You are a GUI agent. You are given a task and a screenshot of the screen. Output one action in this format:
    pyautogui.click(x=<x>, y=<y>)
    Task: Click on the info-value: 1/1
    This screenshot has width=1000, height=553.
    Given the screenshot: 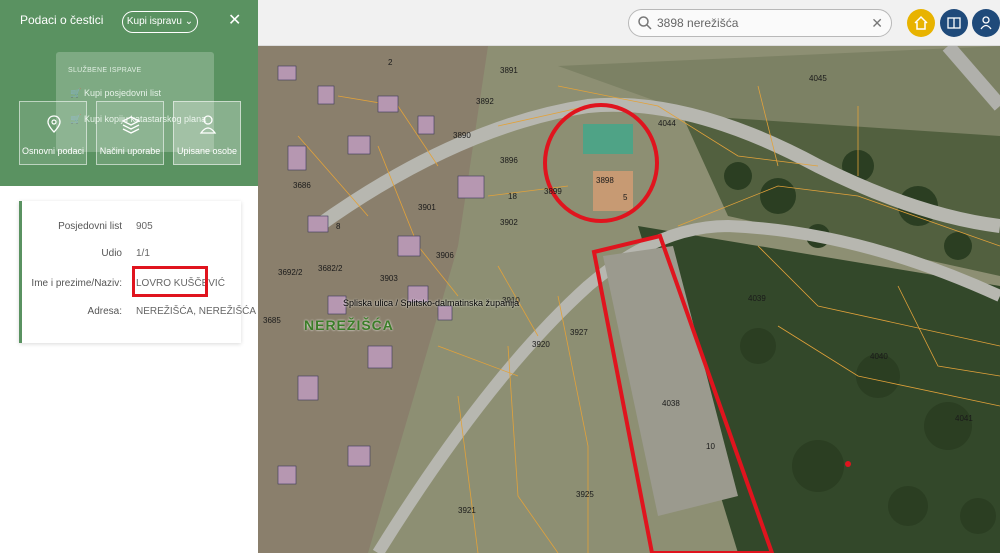 What is the action you would take?
    pyautogui.click(x=143, y=253)
    